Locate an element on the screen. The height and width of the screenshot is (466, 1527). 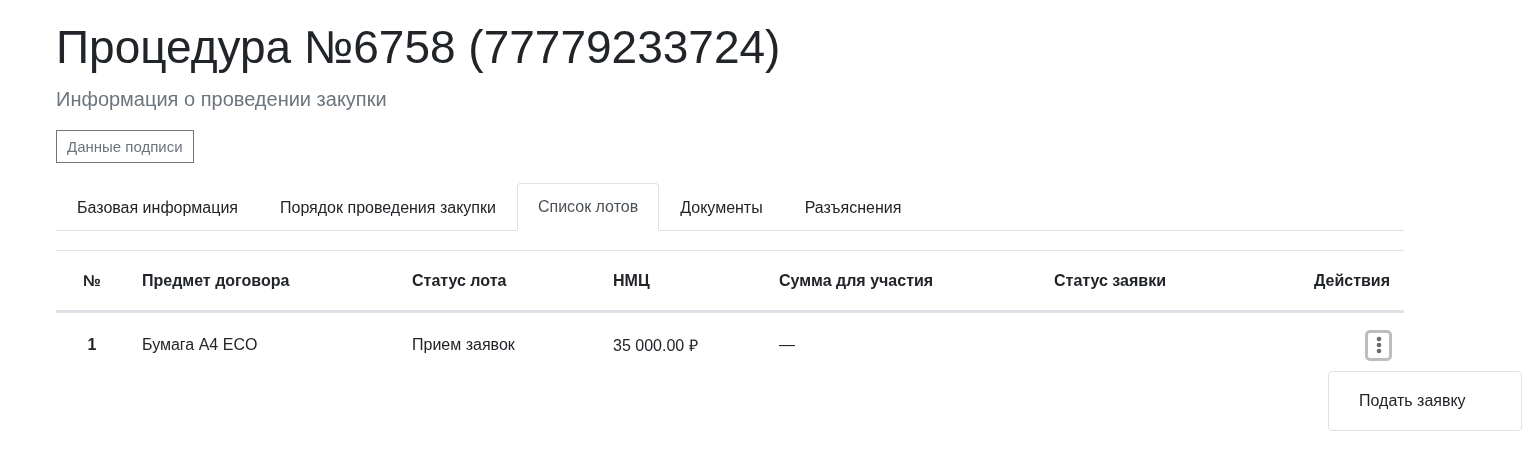
page-title: Процедура №6758 (77779233724) is located at coordinates (419, 47).